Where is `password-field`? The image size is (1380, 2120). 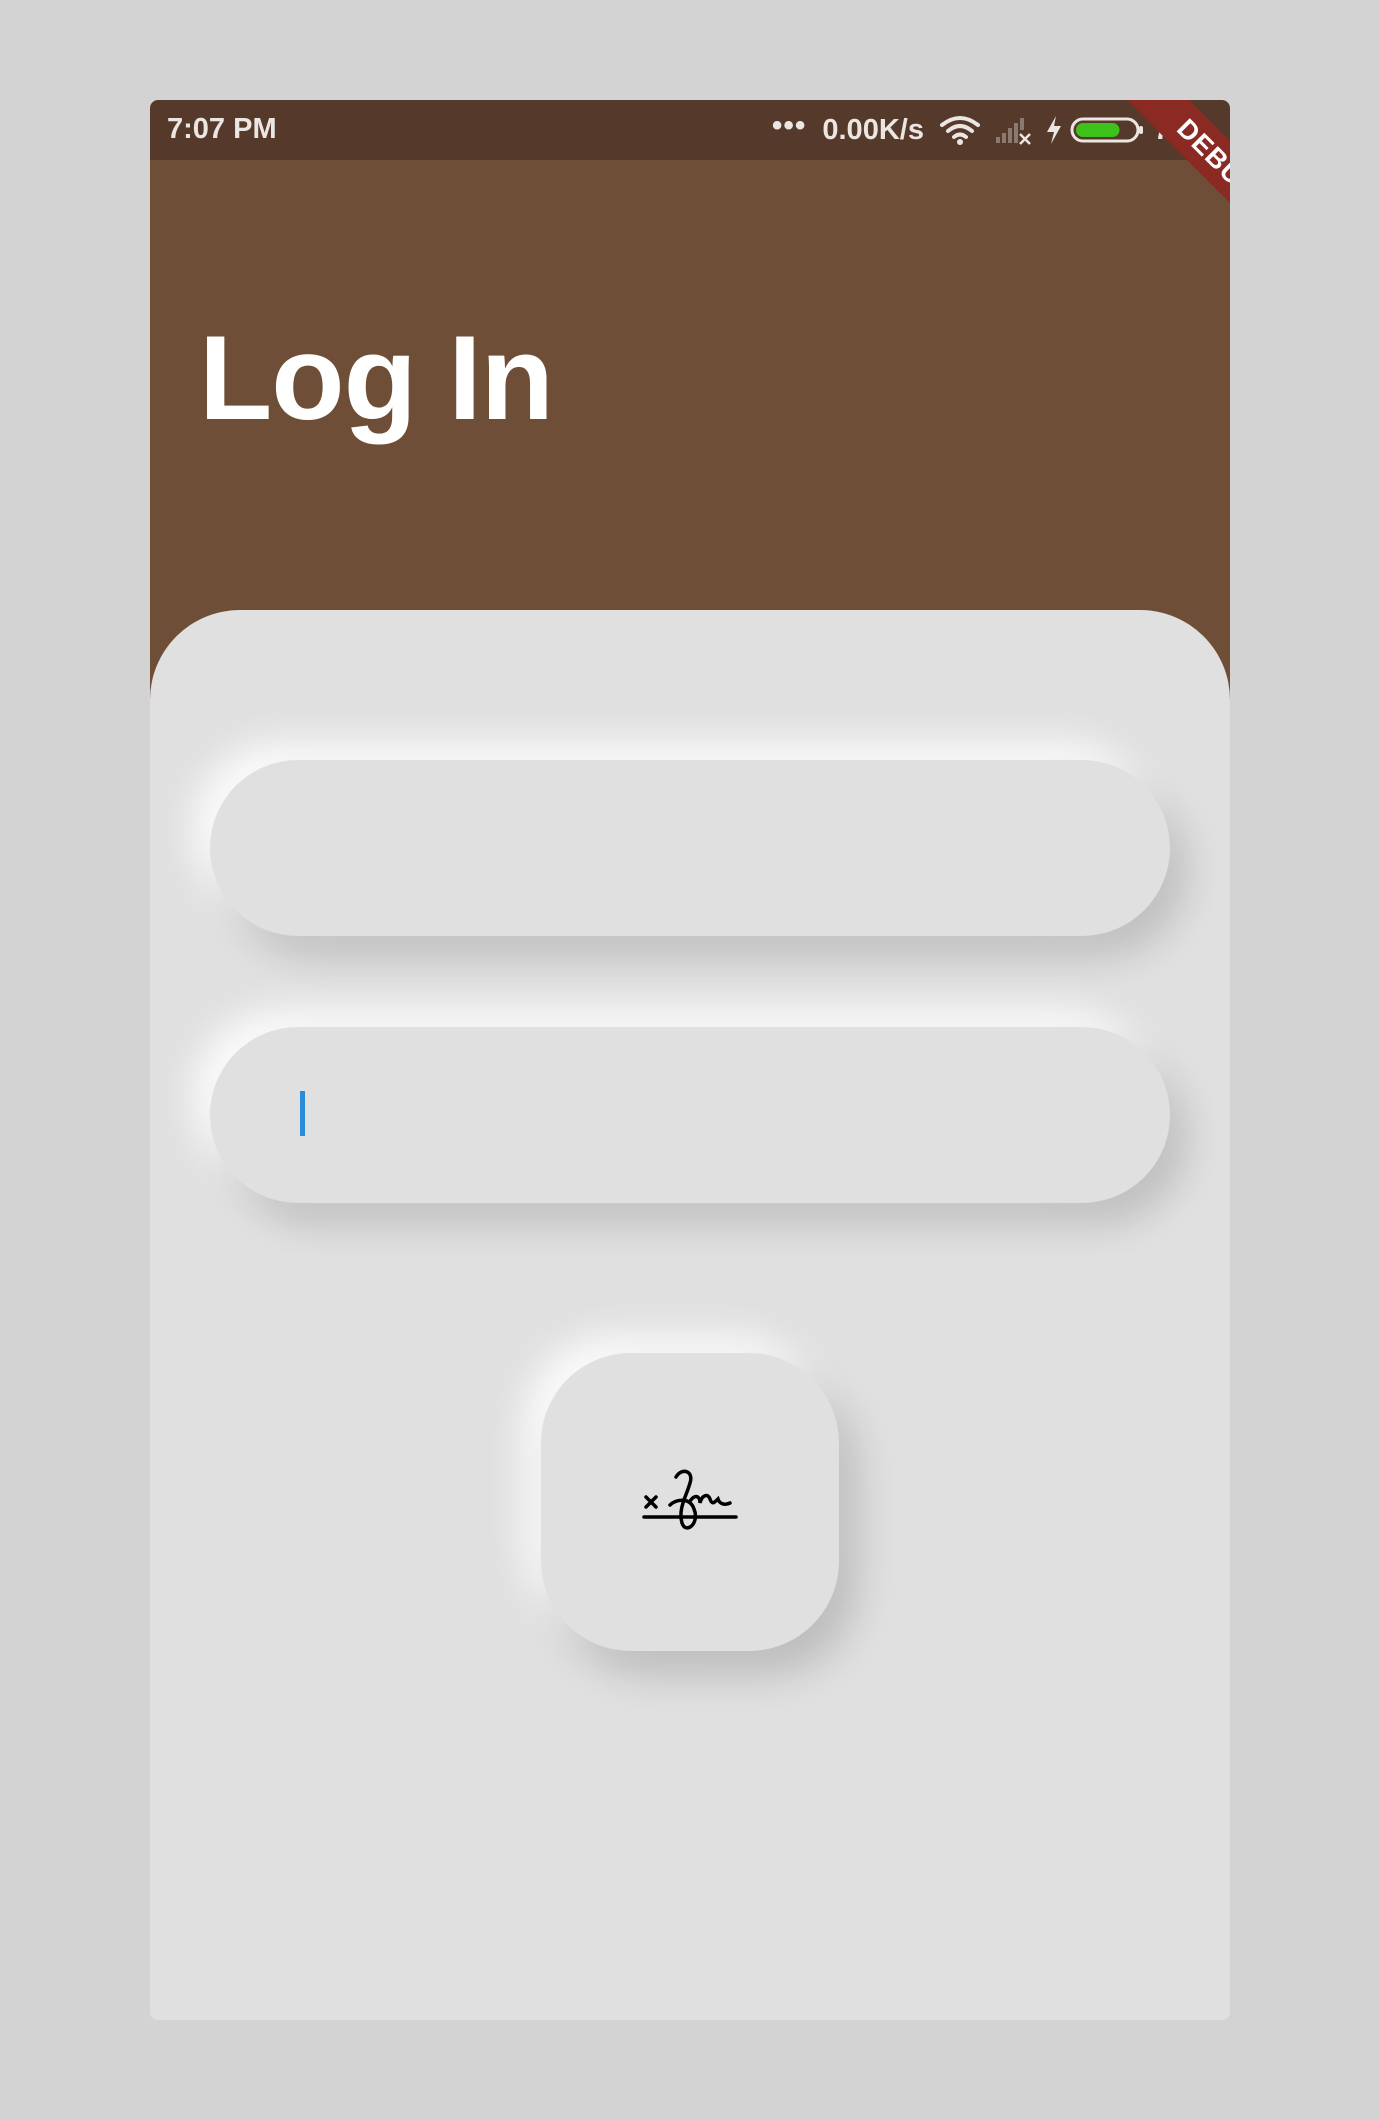 password-field is located at coordinates (690, 1116).